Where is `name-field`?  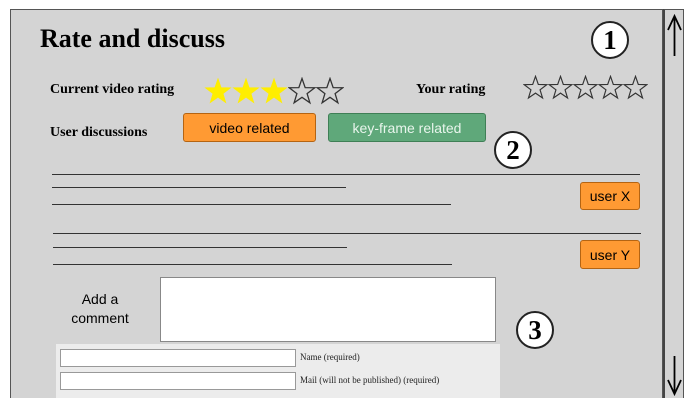 name-field is located at coordinates (178, 358).